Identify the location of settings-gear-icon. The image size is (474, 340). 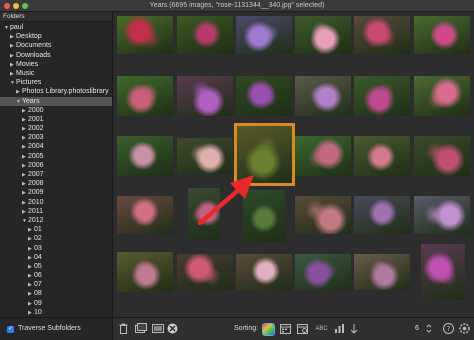
(464, 329).